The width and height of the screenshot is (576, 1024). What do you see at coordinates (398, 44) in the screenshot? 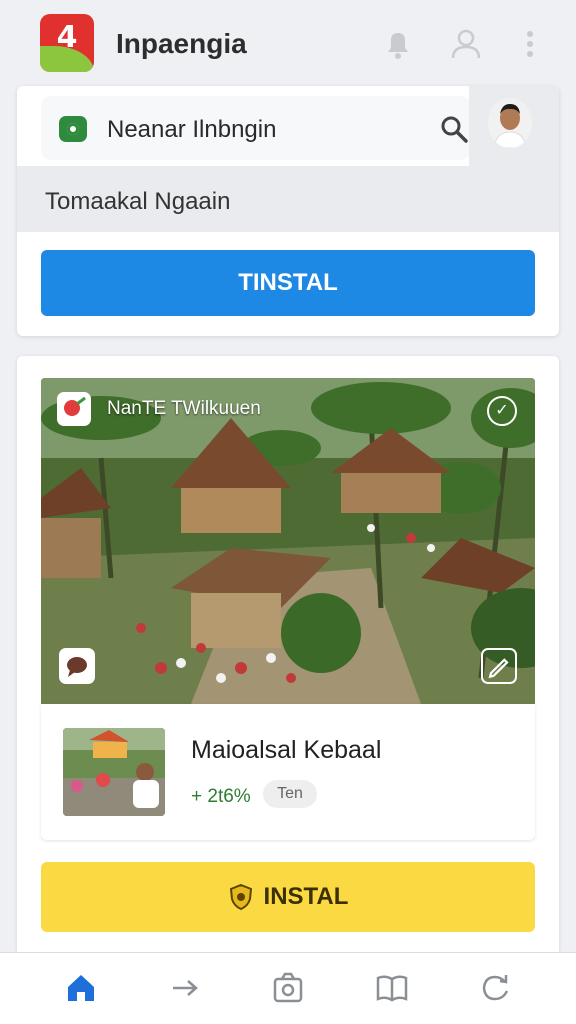
I see `notification-icon` at bounding box center [398, 44].